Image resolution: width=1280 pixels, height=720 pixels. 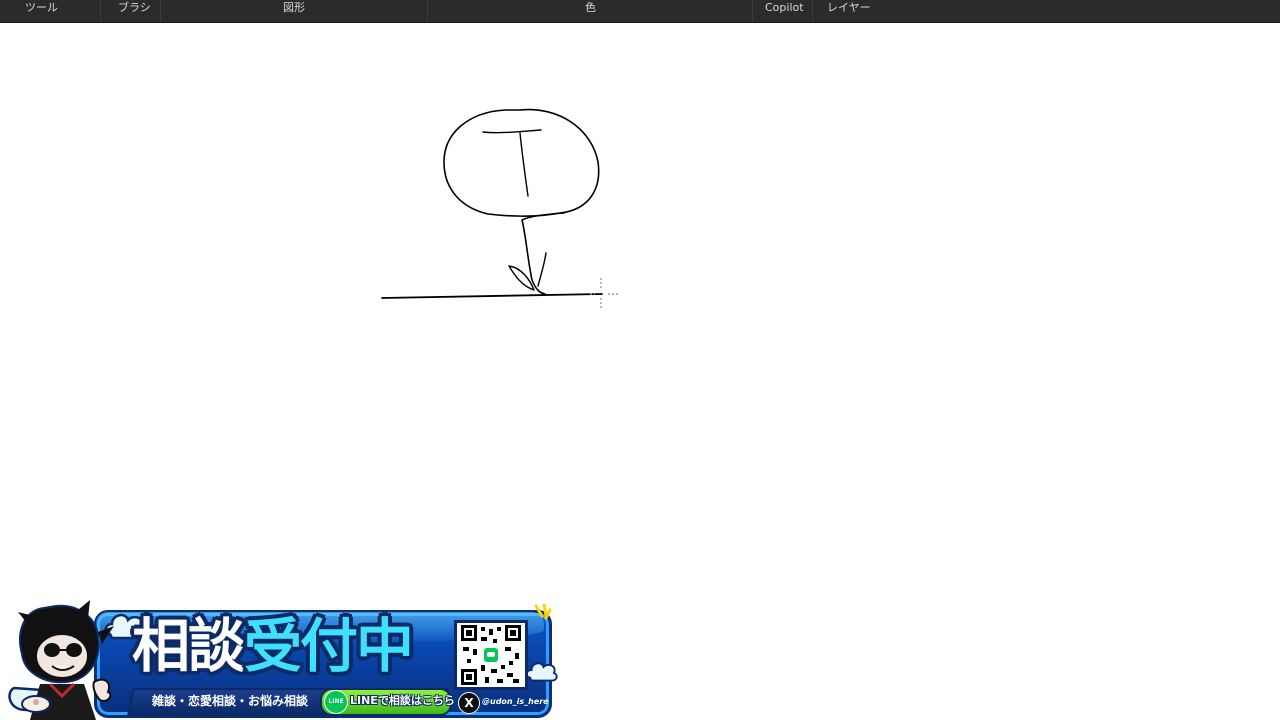 I want to click on color-section-label: 色, so click(x=590, y=11).